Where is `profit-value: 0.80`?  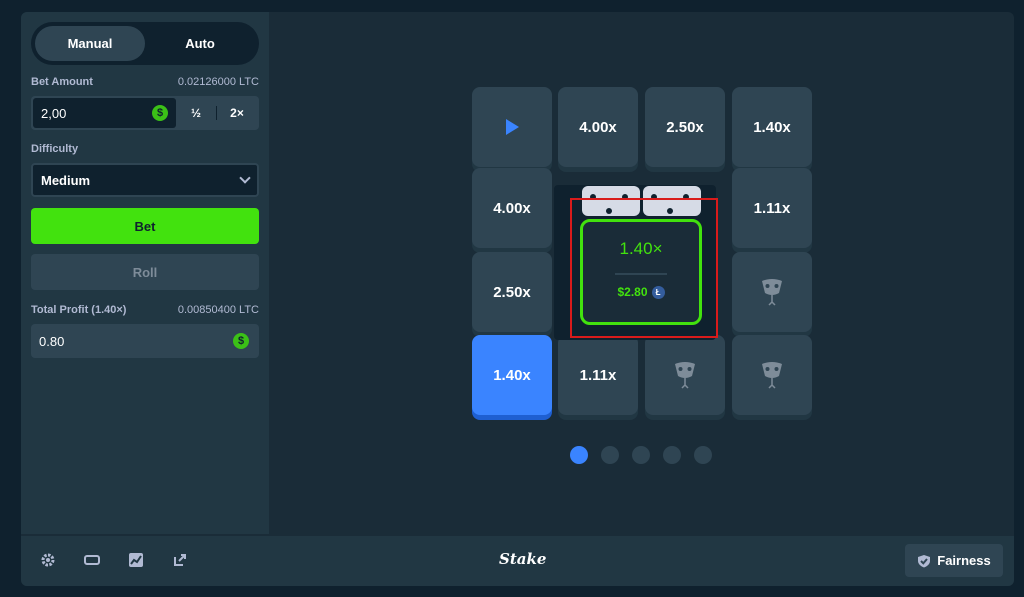 profit-value: 0.80 is located at coordinates (52, 341).